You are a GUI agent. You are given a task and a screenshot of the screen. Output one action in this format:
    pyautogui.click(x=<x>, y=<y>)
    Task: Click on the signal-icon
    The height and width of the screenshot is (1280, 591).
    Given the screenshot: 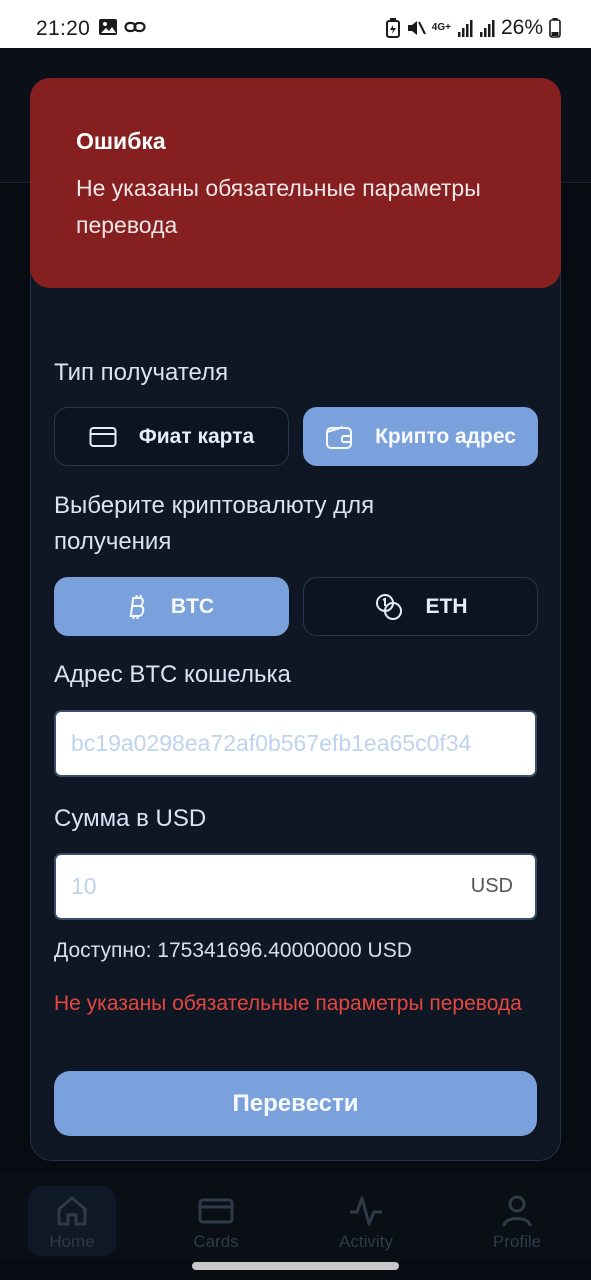 What is the action you would take?
    pyautogui.click(x=465, y=28)
    